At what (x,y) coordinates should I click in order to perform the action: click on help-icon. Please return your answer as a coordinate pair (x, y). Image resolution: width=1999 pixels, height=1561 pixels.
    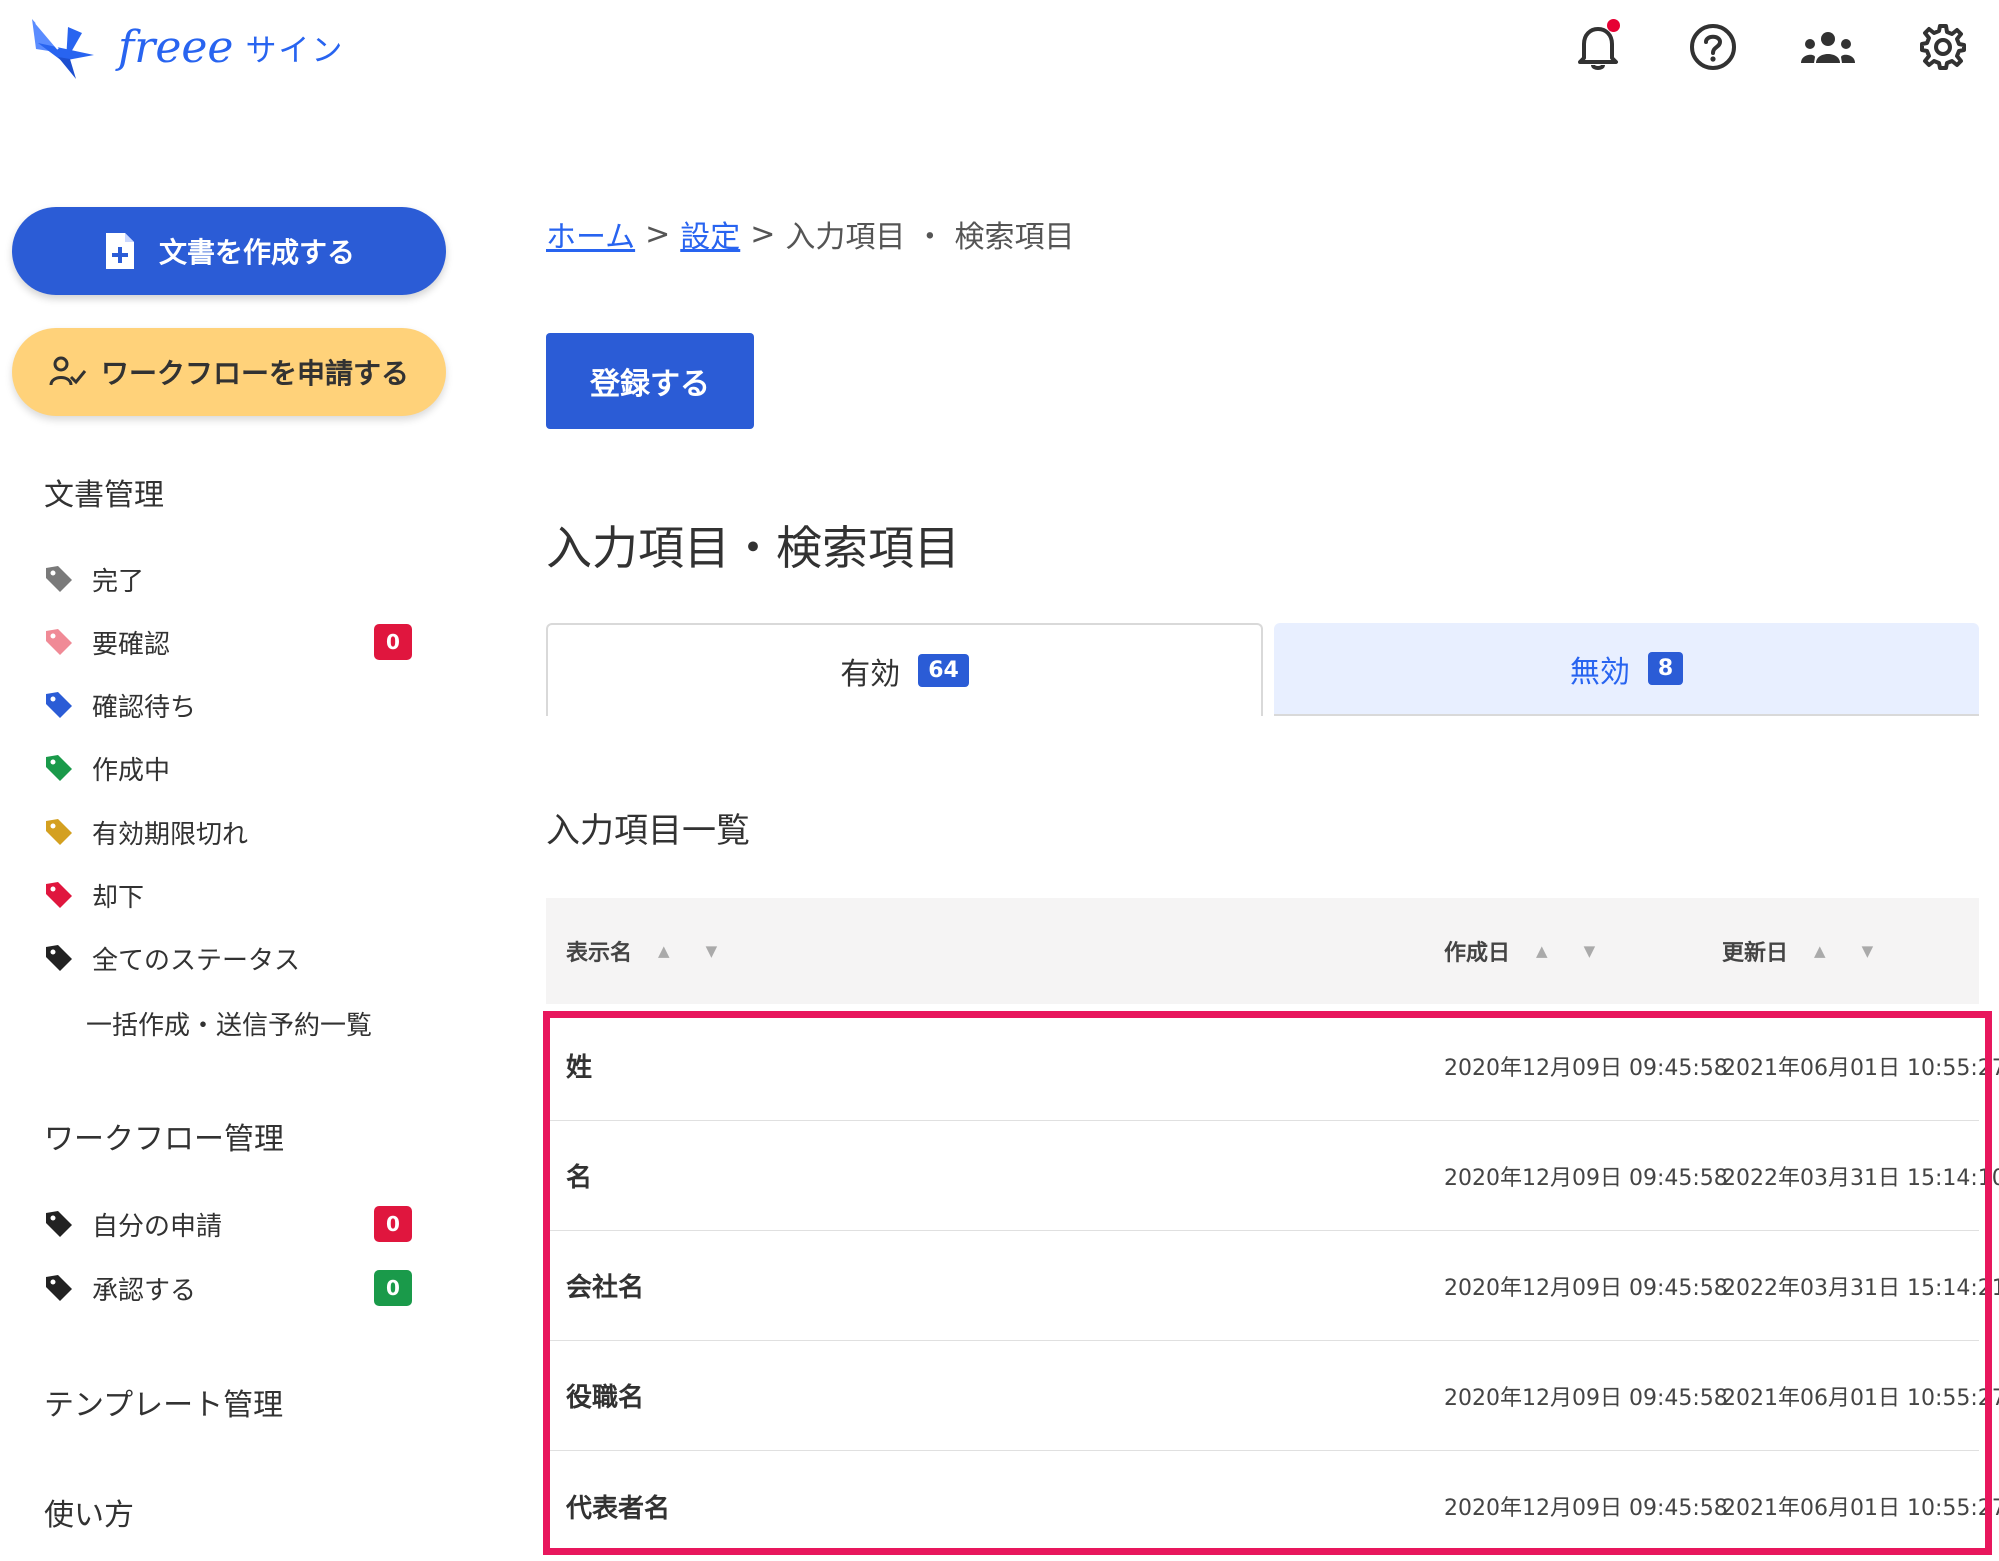
    Looking at the image, I should click on (1713, 47).